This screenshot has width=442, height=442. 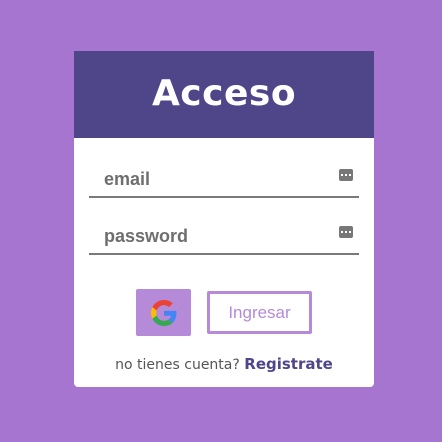 I want to click on card-header: Acceso, so click(x=224, y=94).